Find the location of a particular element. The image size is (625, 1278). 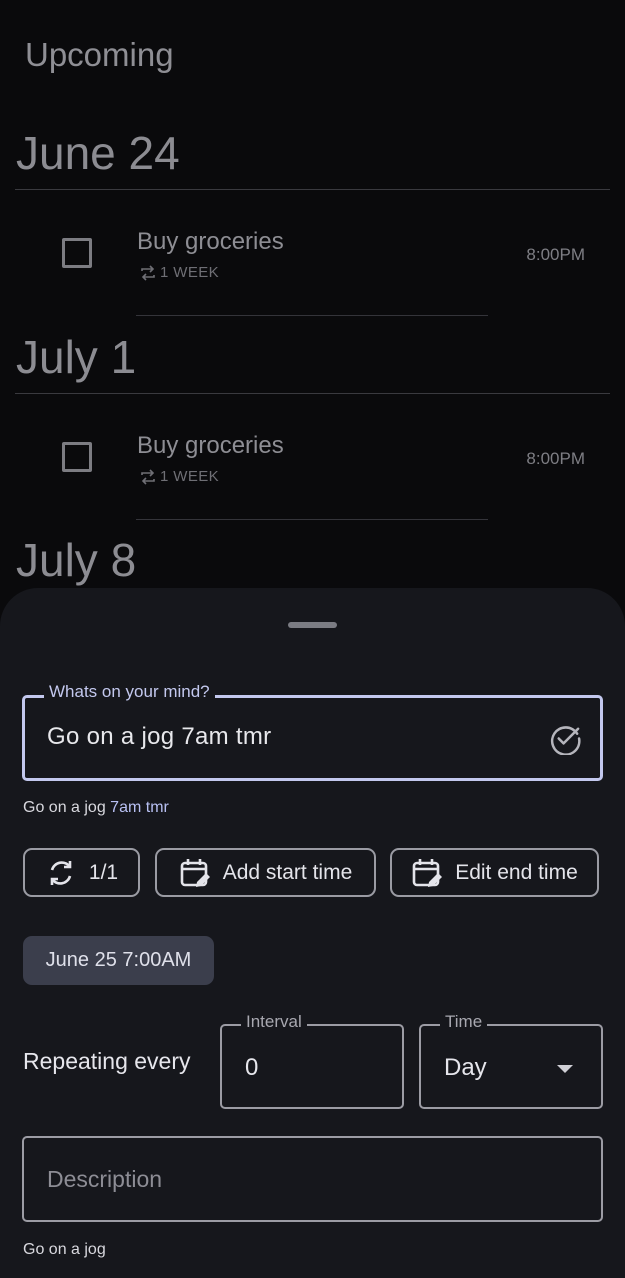

parsed-preview: Go on a jog 7am tmr is located at coordinates (96, 808).